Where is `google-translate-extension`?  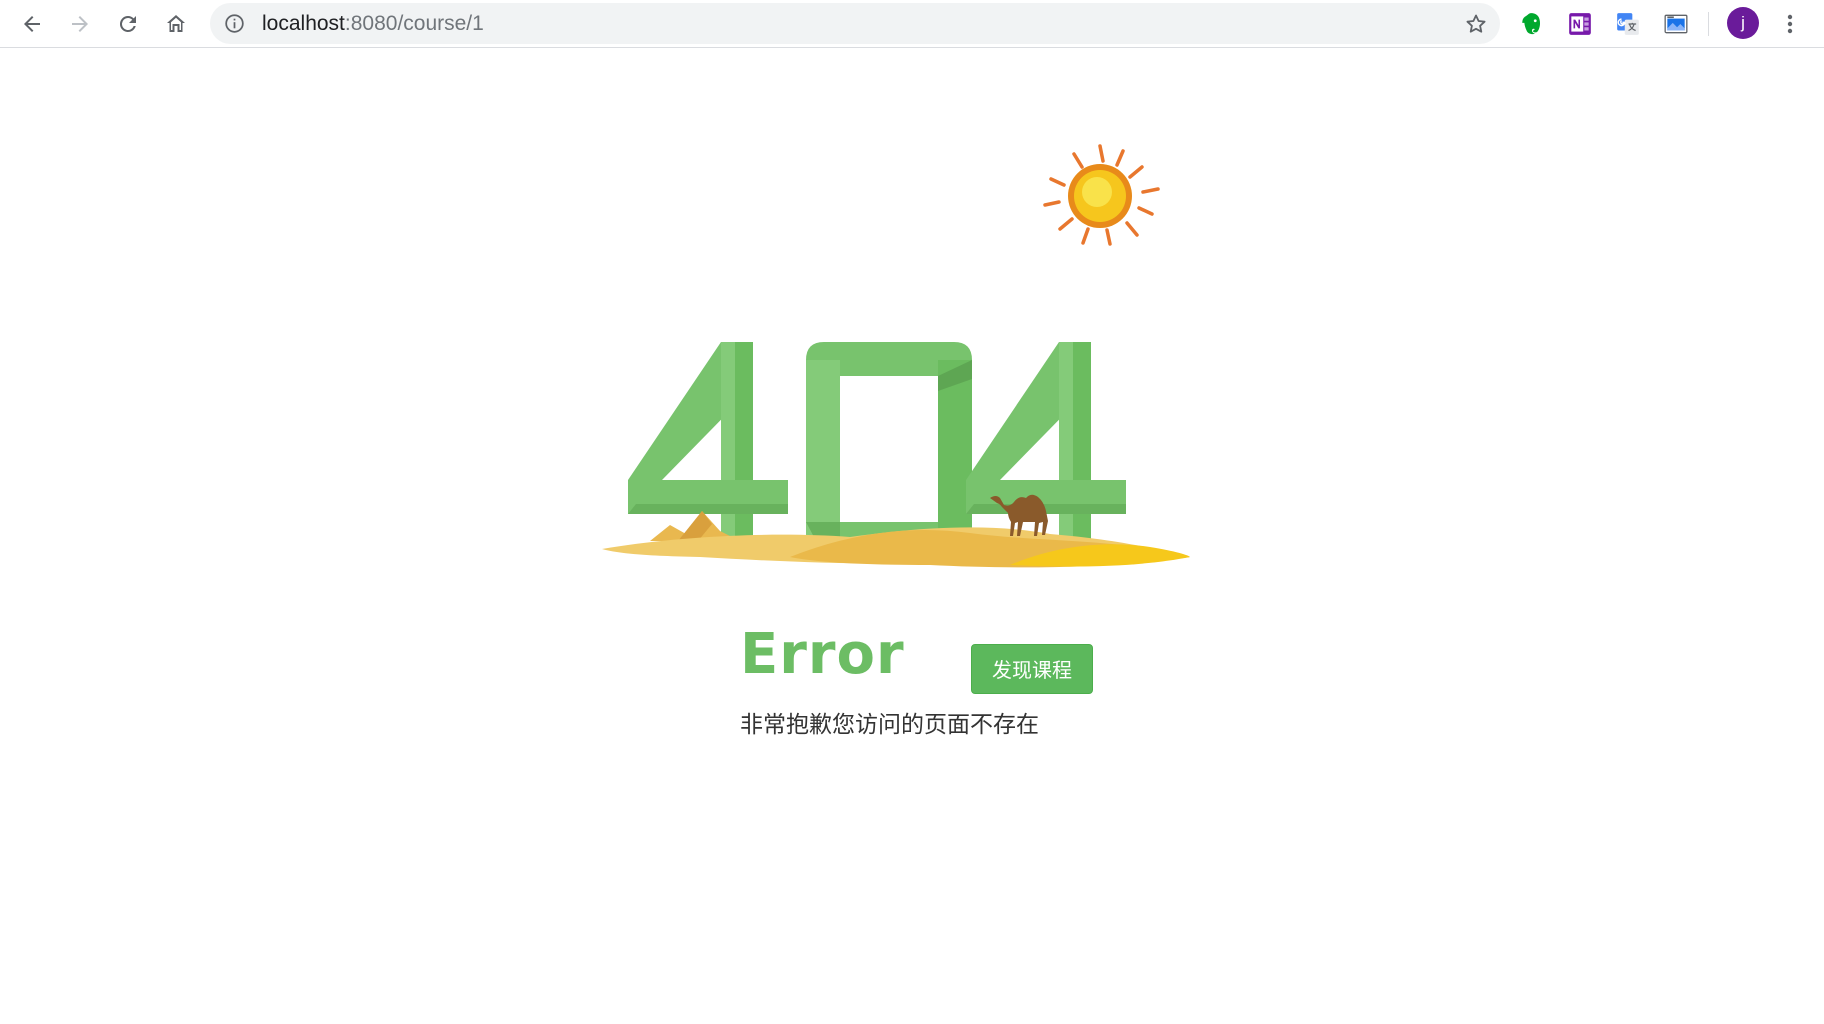 google-translate-extension is located at coordinates (1628, 24).